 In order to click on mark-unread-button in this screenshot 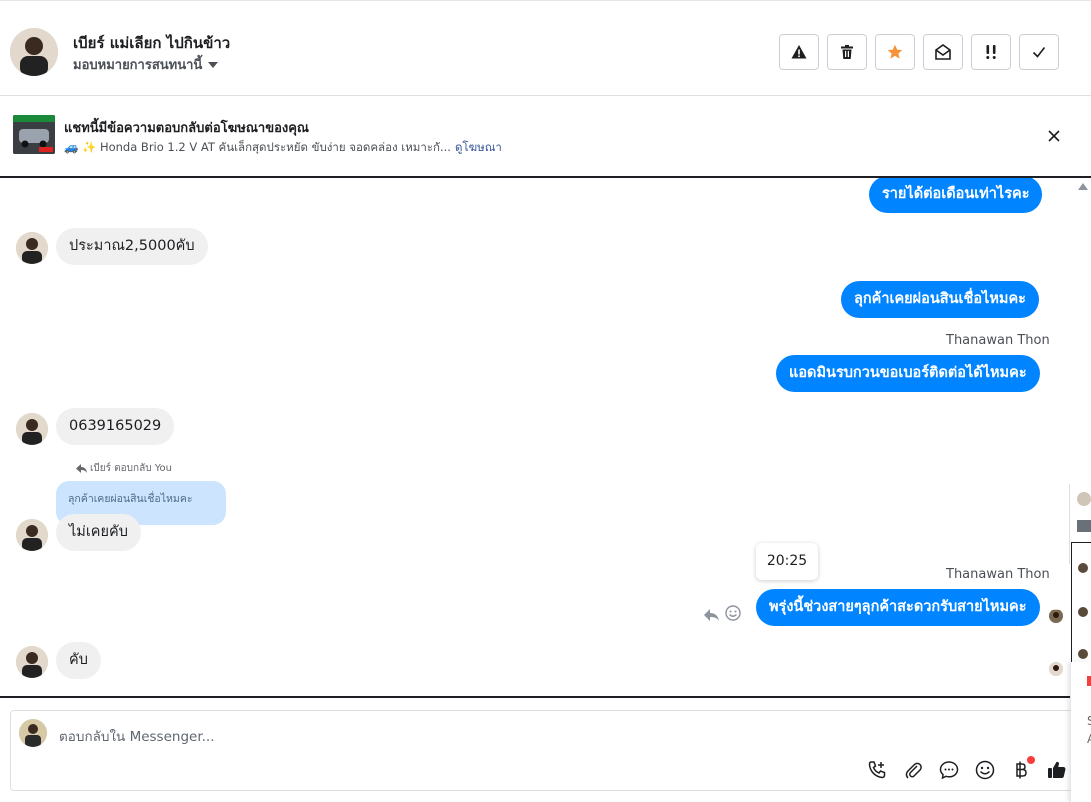, I will do `click(943, 52)`.